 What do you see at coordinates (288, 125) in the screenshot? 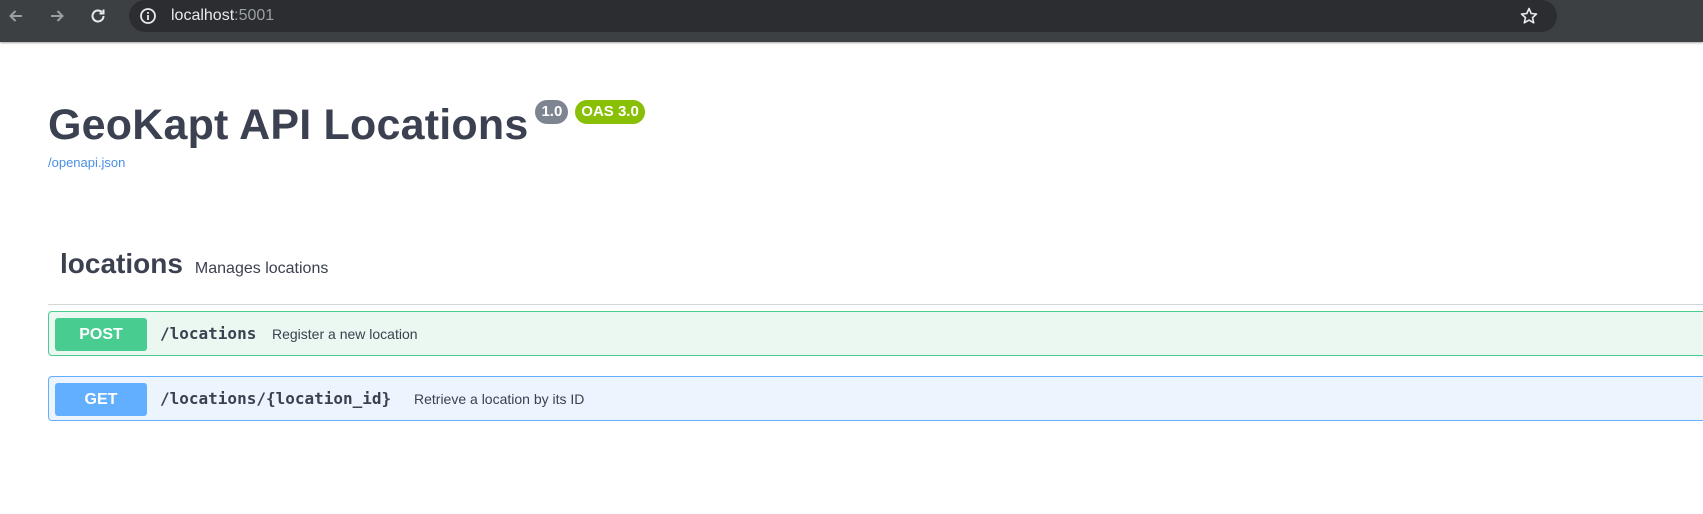
I see `page-title: GeoKapt API Locations` at bounding box center [288, 125].